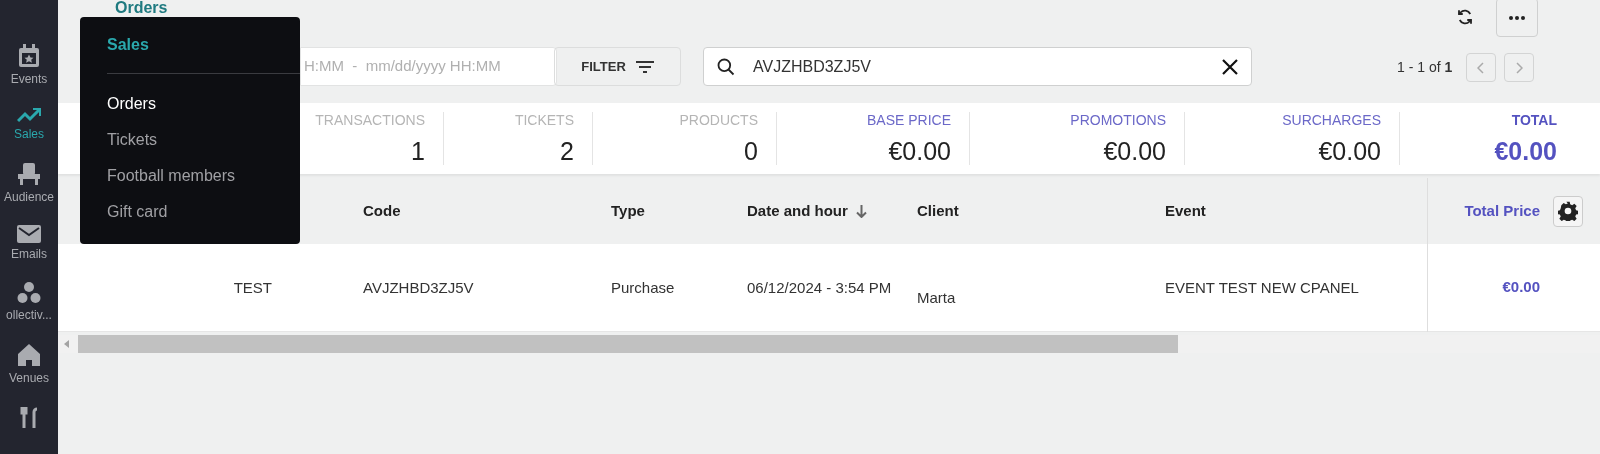  Describe the element at coordinates (131, 103) in the screenshot. I see `menu-item: Orders` at that location.